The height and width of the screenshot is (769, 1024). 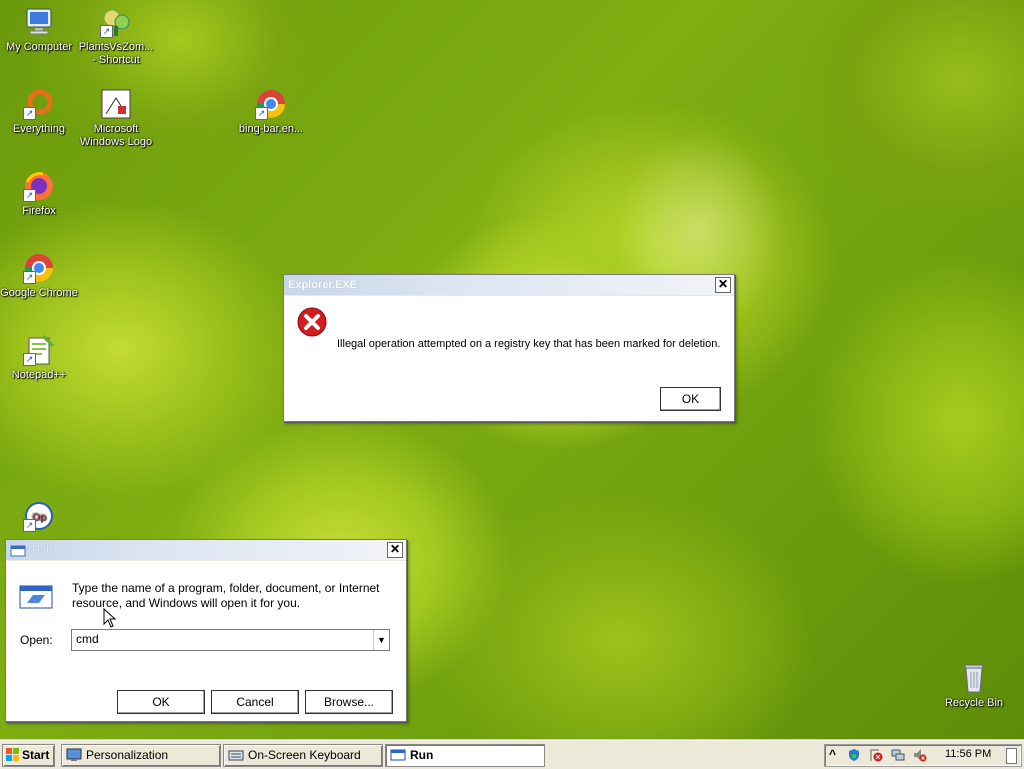 I want to click on desktop-icon-partial: Op ↗, so click(x=39, y=517).